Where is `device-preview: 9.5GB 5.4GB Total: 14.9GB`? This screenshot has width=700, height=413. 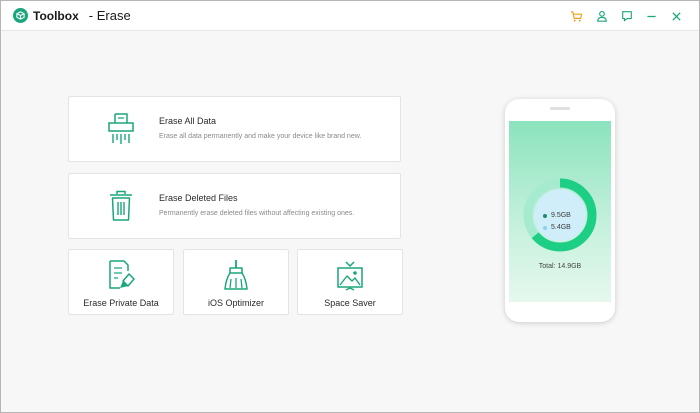 device-preview: 9.5GB 5.4GB Total: 14.9GB is located at coordinates (560, 210).